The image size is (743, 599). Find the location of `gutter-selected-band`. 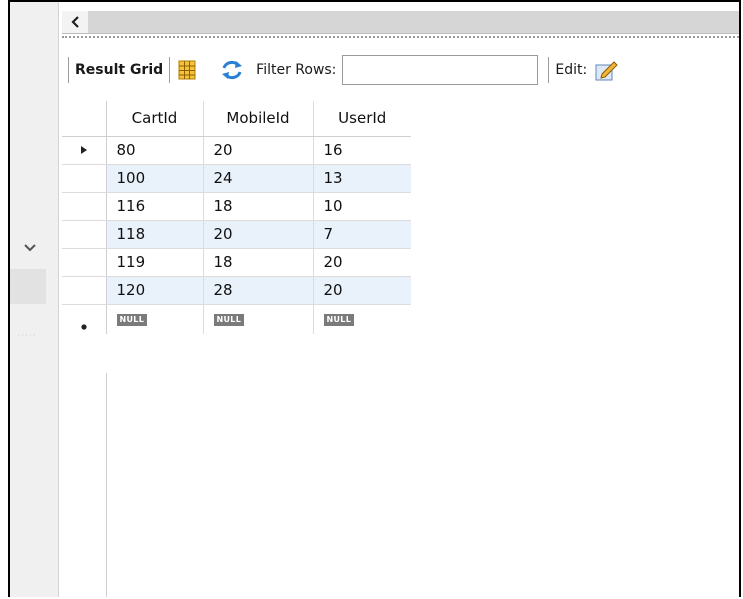

gutter-selected-band is located at coordinates (28, 286).